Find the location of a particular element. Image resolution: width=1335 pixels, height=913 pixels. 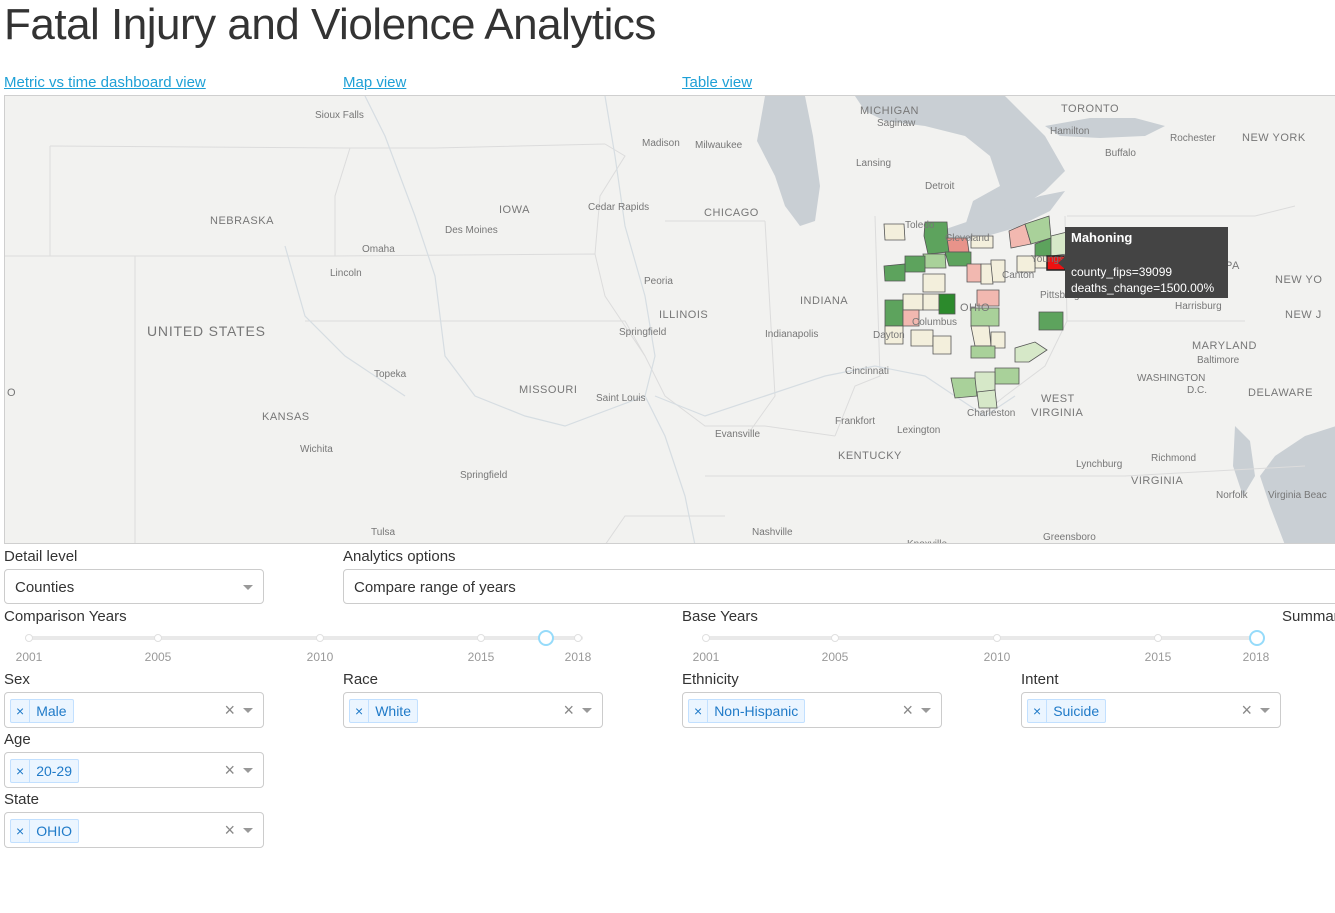

detail-level-label: Detail level is located at coordinates (41, 556).